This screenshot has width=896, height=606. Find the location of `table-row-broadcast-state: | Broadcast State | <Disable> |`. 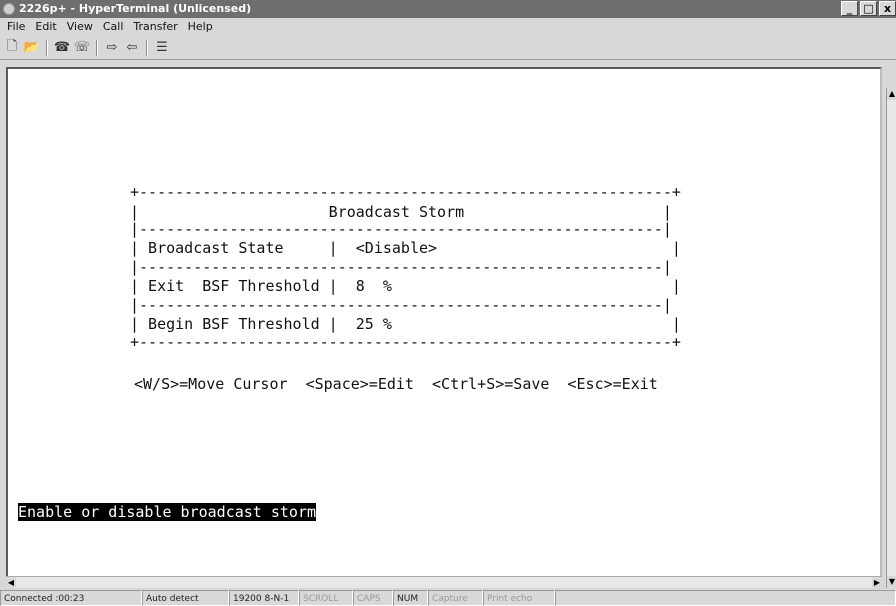

table-row-broadcast-state: | Broadcast State | <Disable> | is located at coordinates (405, 248).